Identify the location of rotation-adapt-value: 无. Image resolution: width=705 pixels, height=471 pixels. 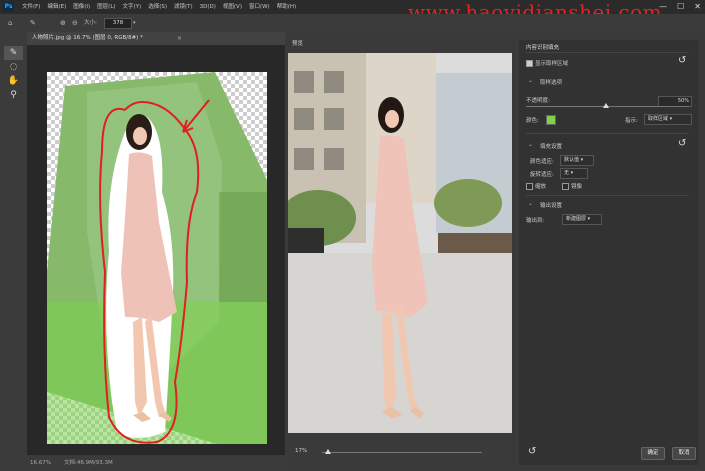
(567, 173).